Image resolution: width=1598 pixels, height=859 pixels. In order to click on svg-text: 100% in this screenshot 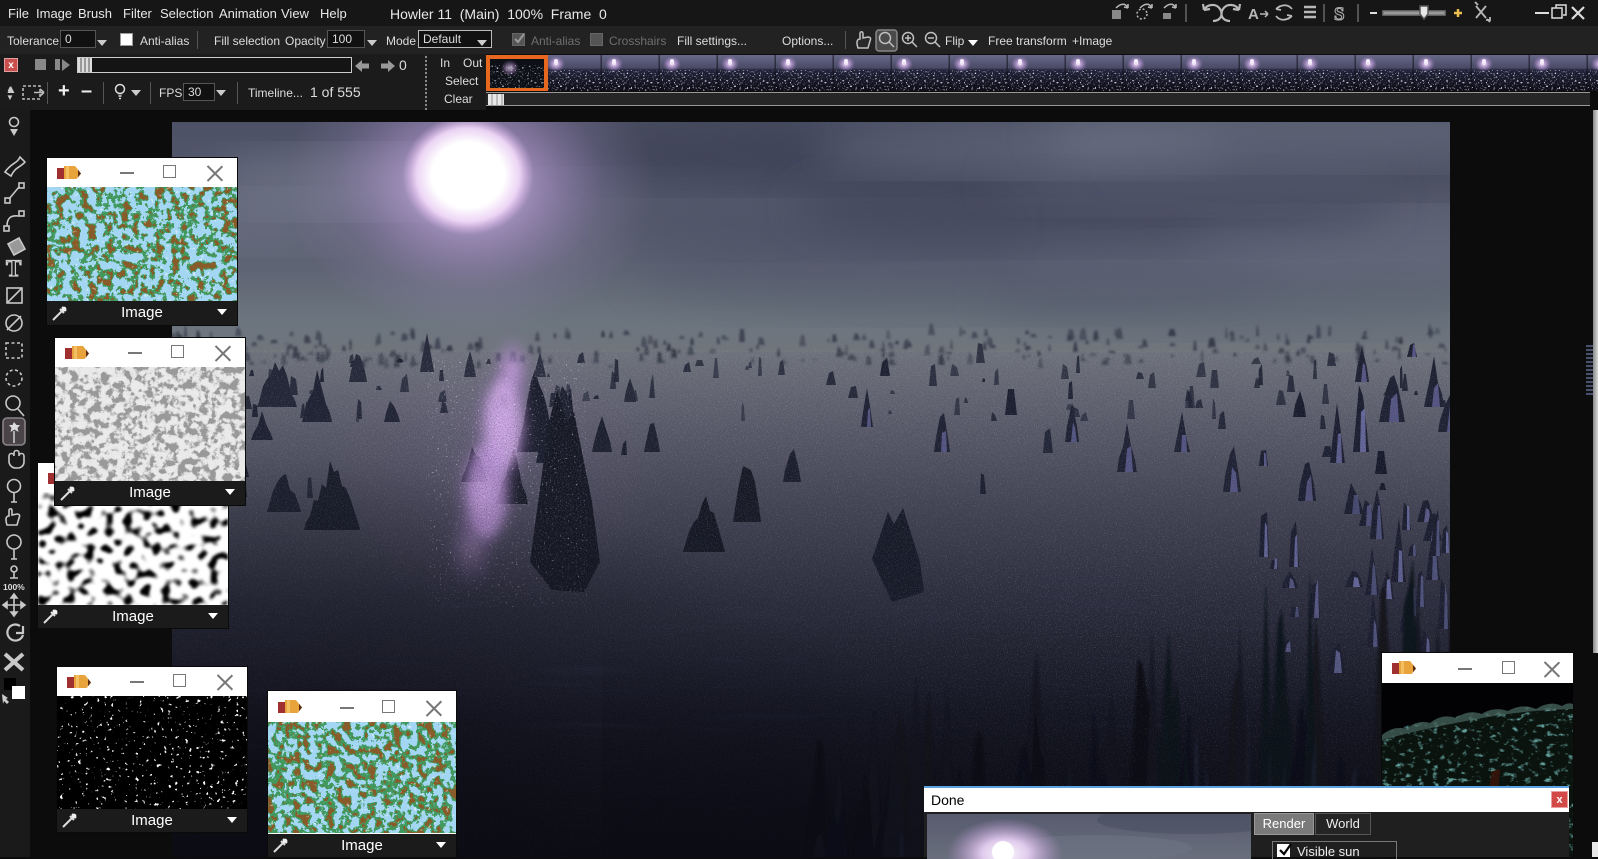, I will do `click(14, 587)`.